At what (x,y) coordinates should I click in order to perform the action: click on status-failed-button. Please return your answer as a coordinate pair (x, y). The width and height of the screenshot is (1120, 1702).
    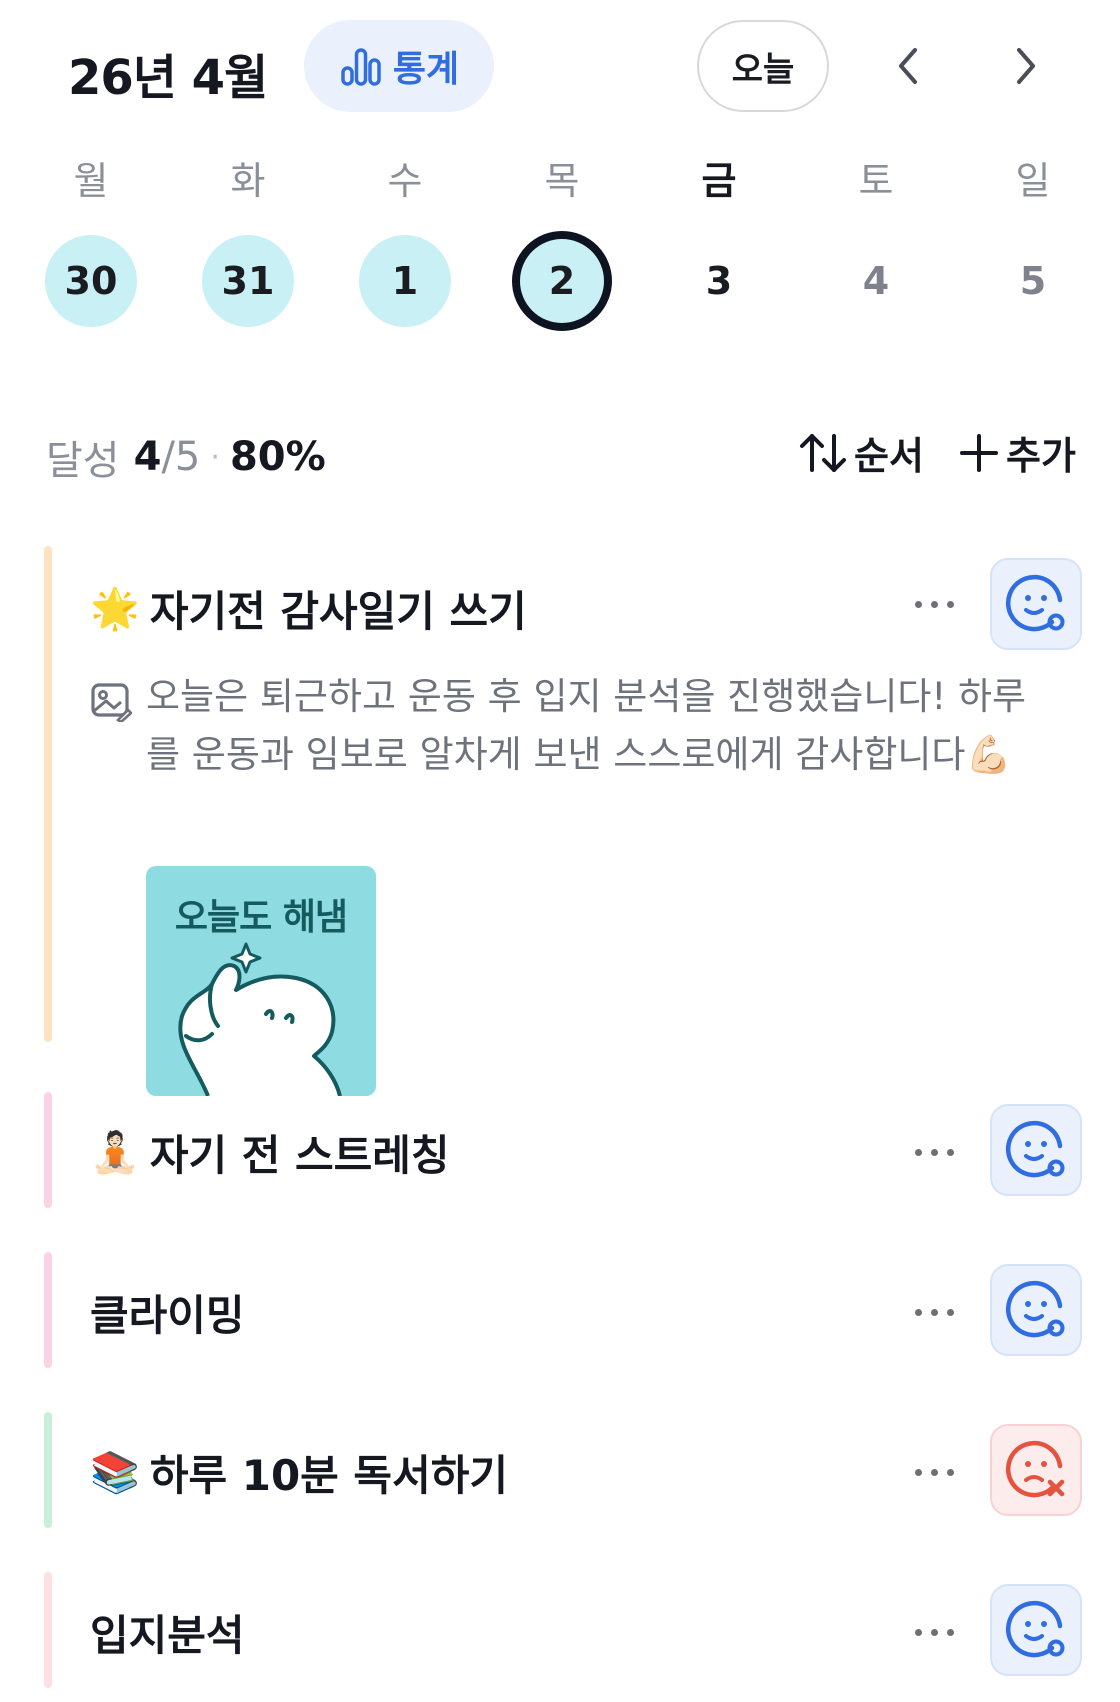
    Looking at the image, I should click on (1036, 1470).